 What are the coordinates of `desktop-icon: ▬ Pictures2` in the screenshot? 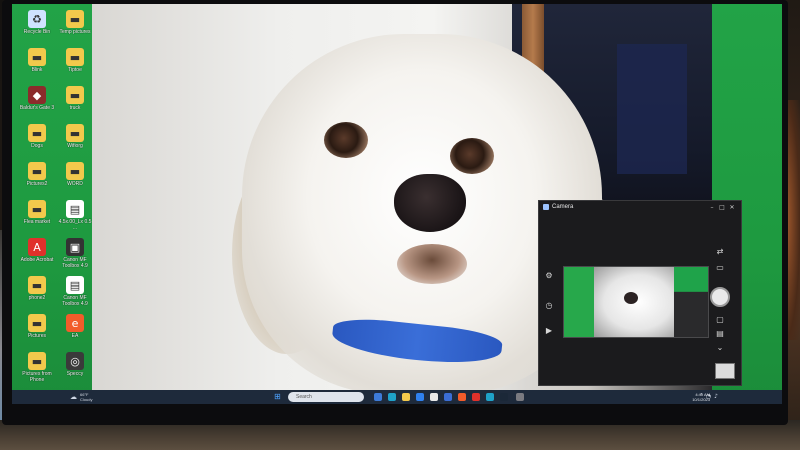 It's located at (37, 174).